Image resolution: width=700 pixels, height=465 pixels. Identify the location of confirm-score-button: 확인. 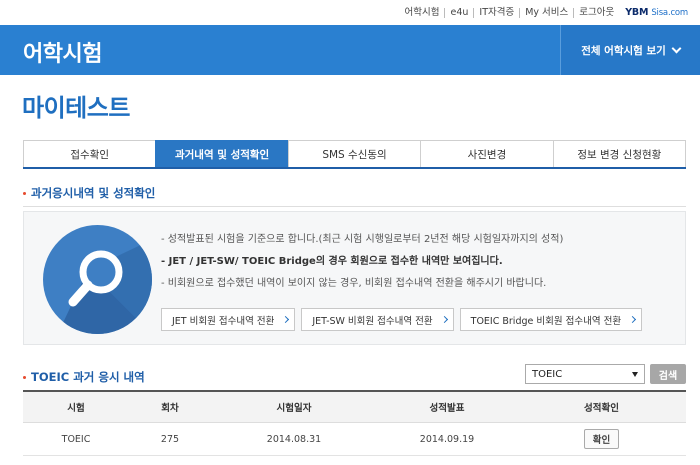
(601, 439).